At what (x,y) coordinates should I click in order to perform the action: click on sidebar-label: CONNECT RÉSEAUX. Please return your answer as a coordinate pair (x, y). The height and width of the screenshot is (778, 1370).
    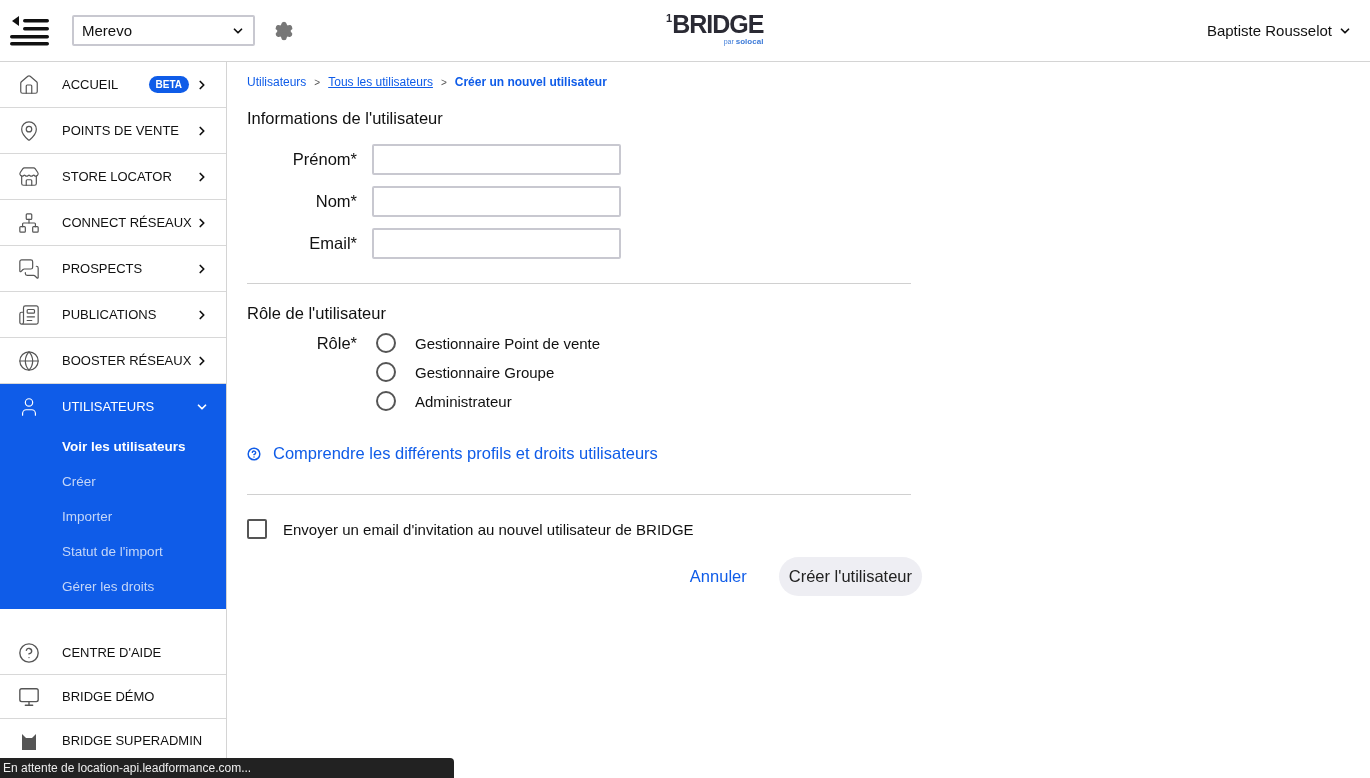
    Looking at the image, I should click on (127, 222).